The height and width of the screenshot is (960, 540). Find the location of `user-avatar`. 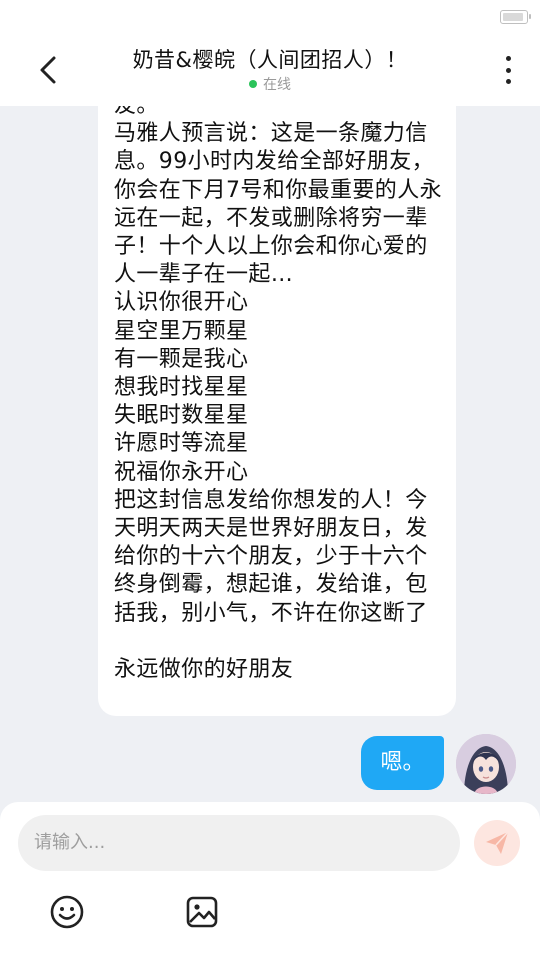

user-avatar is located at coordinates (486, 764).